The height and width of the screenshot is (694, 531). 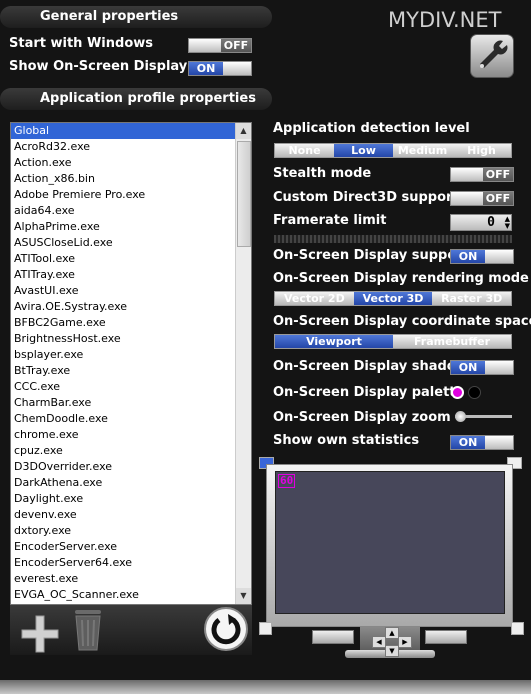 I want to click on section-header-cap, so click(x=11, y=17).